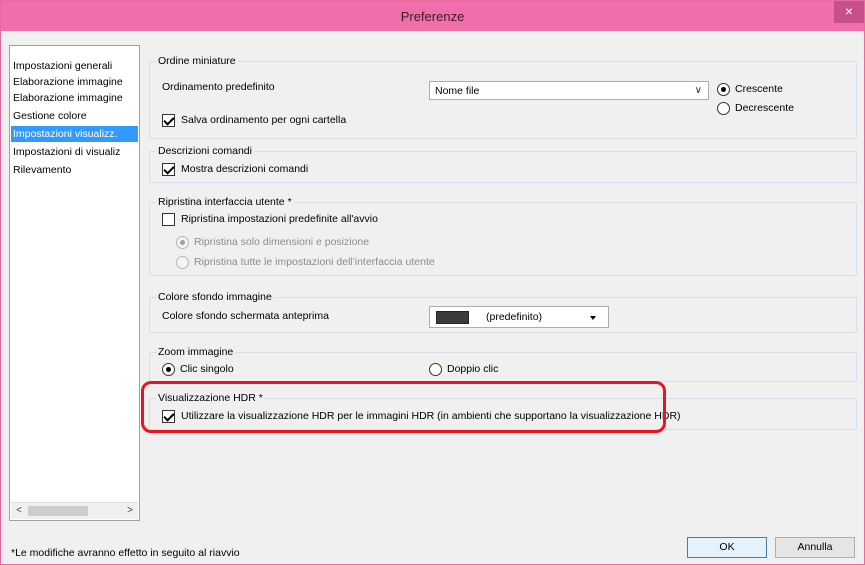  I want to click on thumbnail-order-title: Ordine miniature, so click(197, 61).